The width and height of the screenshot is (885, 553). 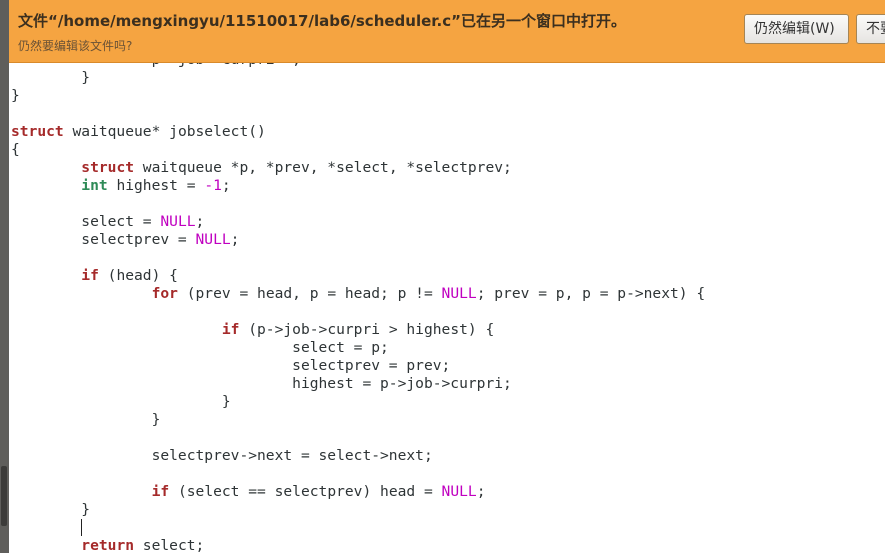 What do you see at coordinates (156, 185) in the screenshot?
I see `code-token: highest =` at bounding box center [156, 185].